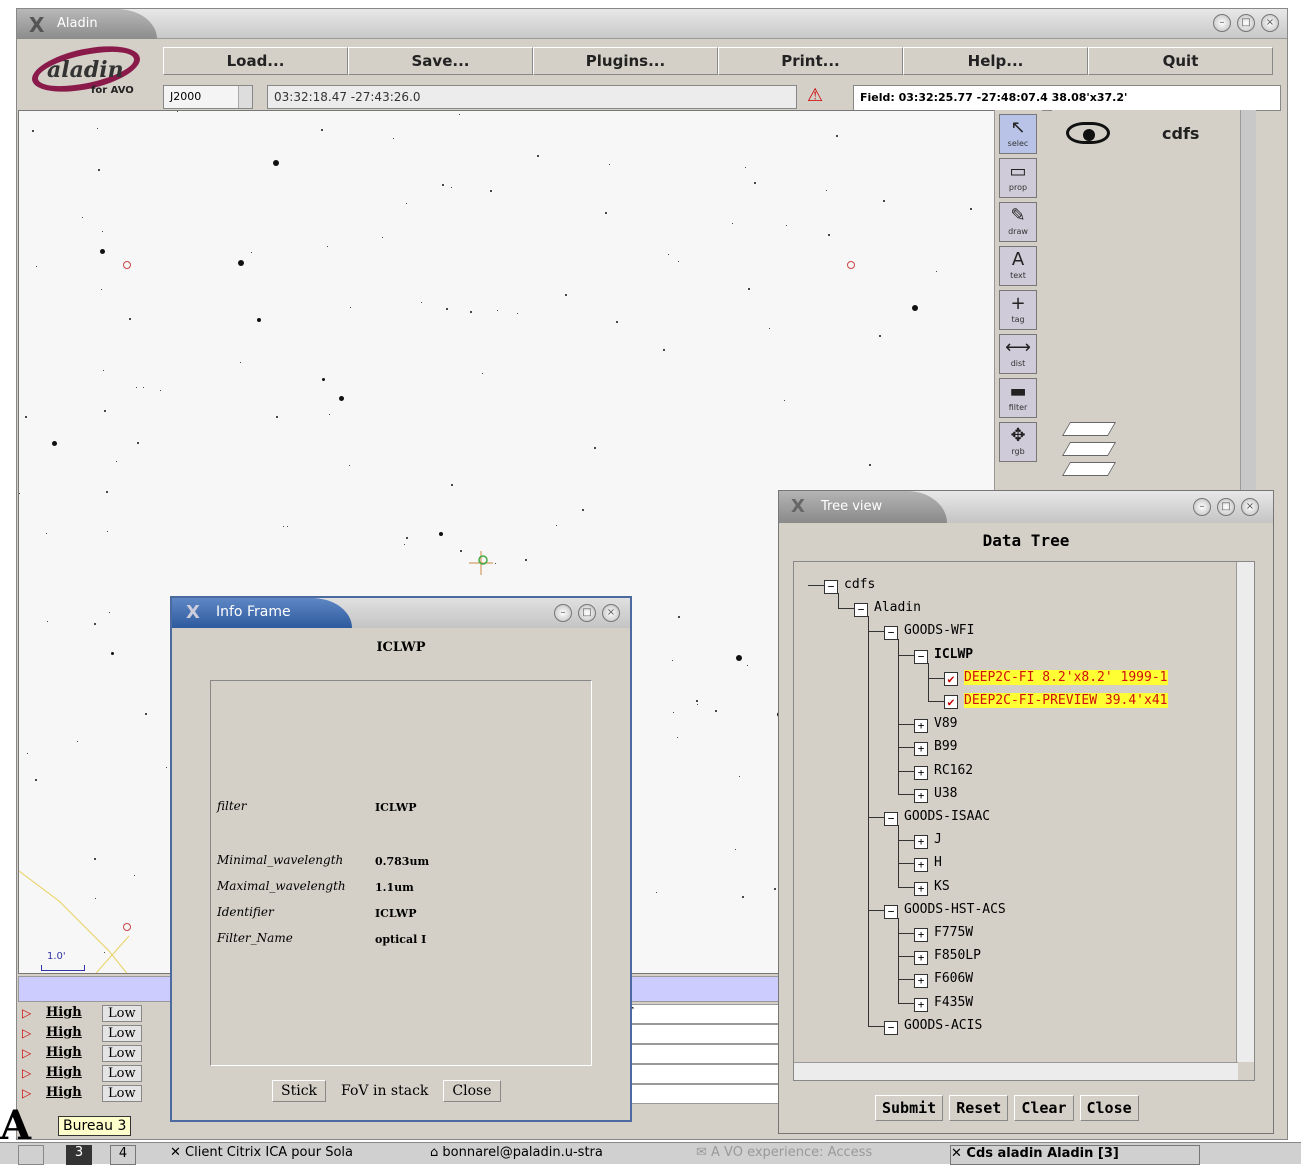  What do you see at coordinates (849, 586) in the screenshot?
I see `tree-node: − cdfs` at bounding box center [849, 586].